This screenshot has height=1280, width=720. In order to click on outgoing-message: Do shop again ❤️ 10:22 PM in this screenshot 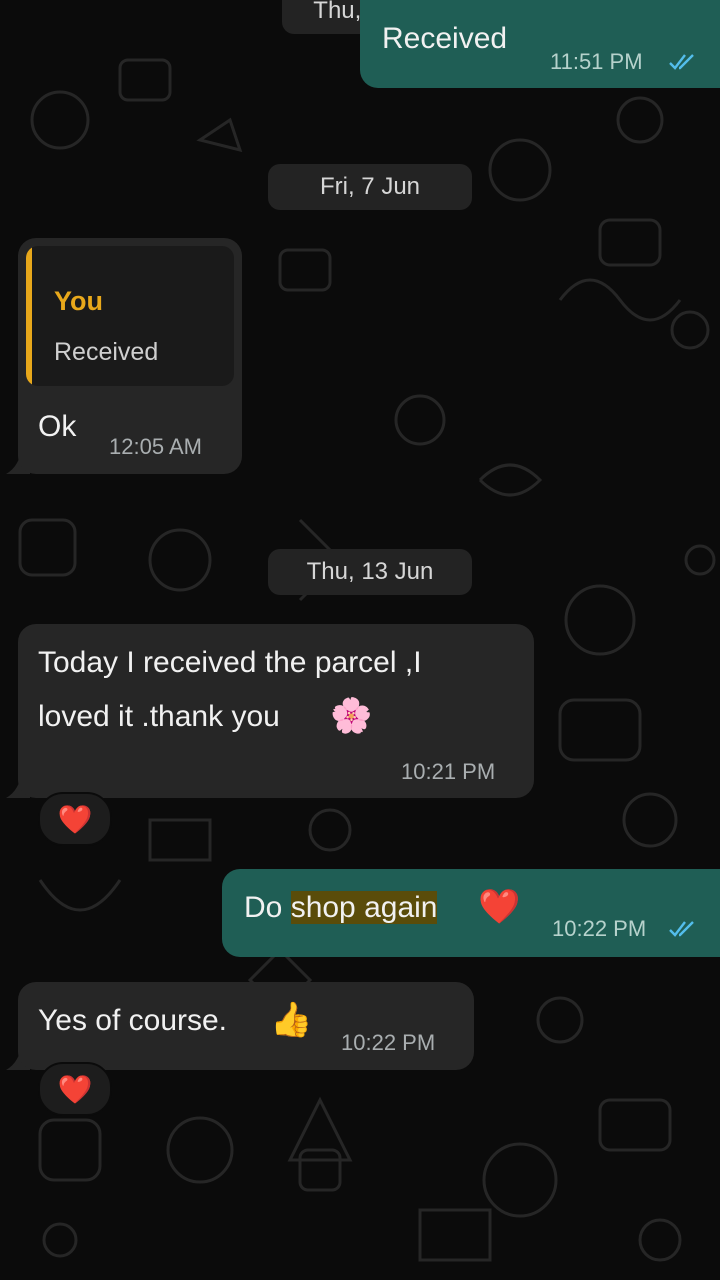, I will do `click(471, 913)`.